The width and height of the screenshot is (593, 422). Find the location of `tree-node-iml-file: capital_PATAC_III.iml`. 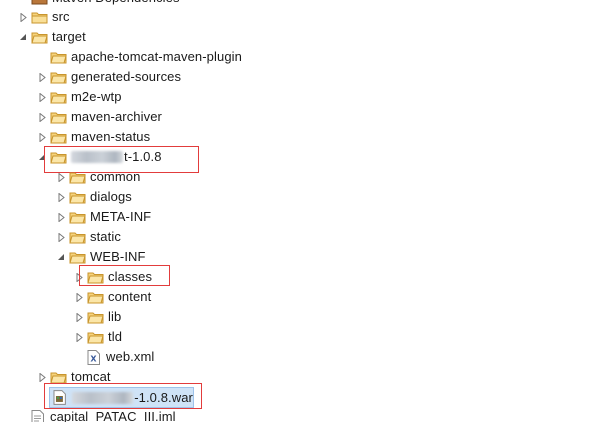

tree-node-iml-file: capital_PATAC_III.iml is located at coordinates (97, 414).